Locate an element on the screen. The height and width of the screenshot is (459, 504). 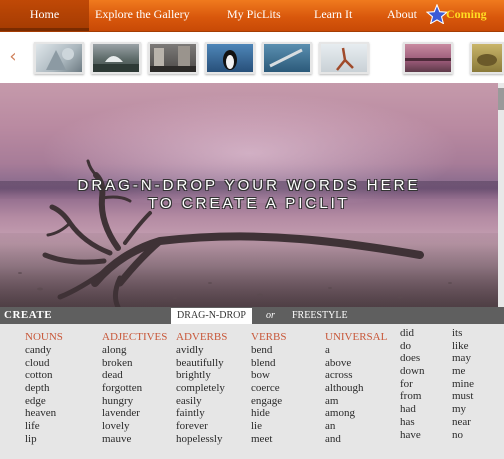
diver-image is located at coordinates (286, 58).